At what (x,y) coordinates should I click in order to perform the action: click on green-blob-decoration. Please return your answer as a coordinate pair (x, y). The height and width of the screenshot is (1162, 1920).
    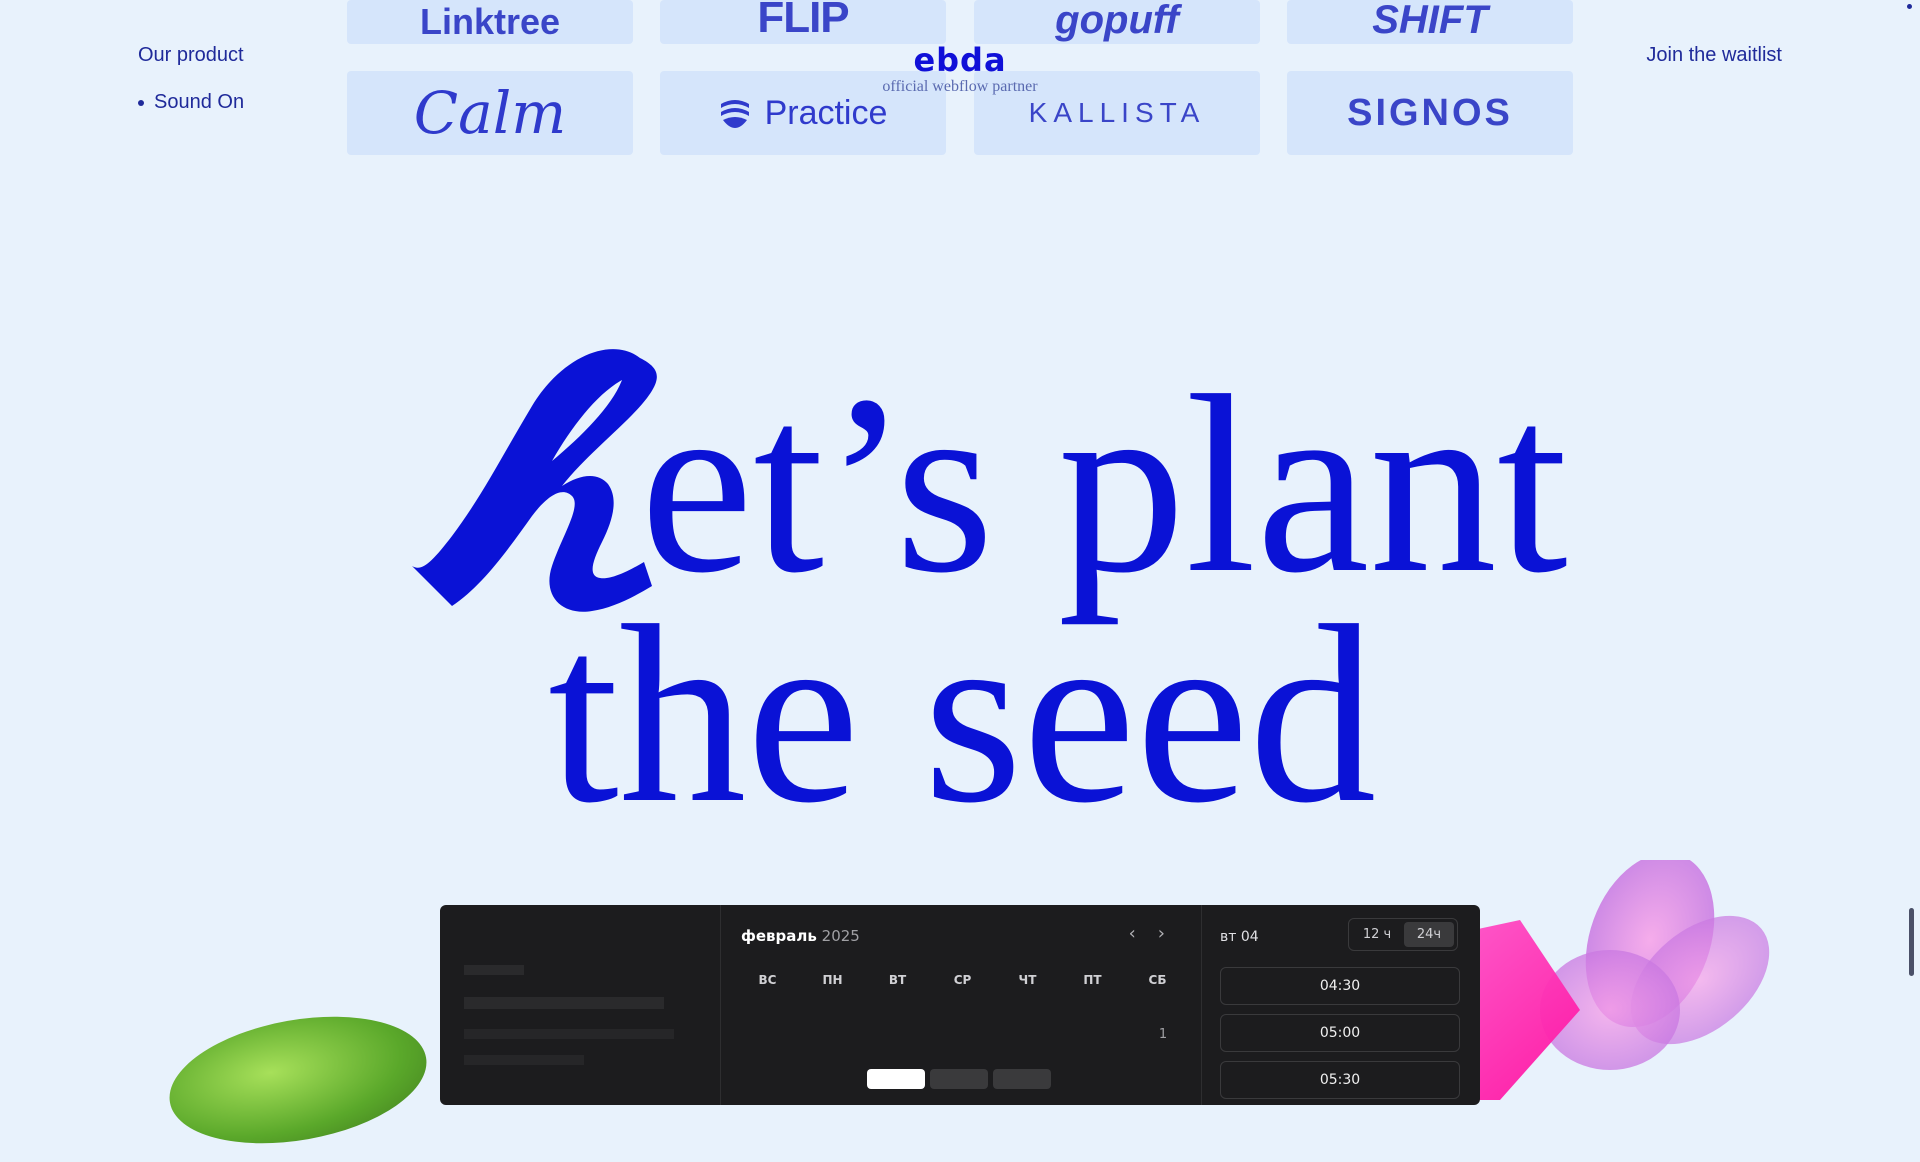
    Looking at the image, I should click on (298, 1080).